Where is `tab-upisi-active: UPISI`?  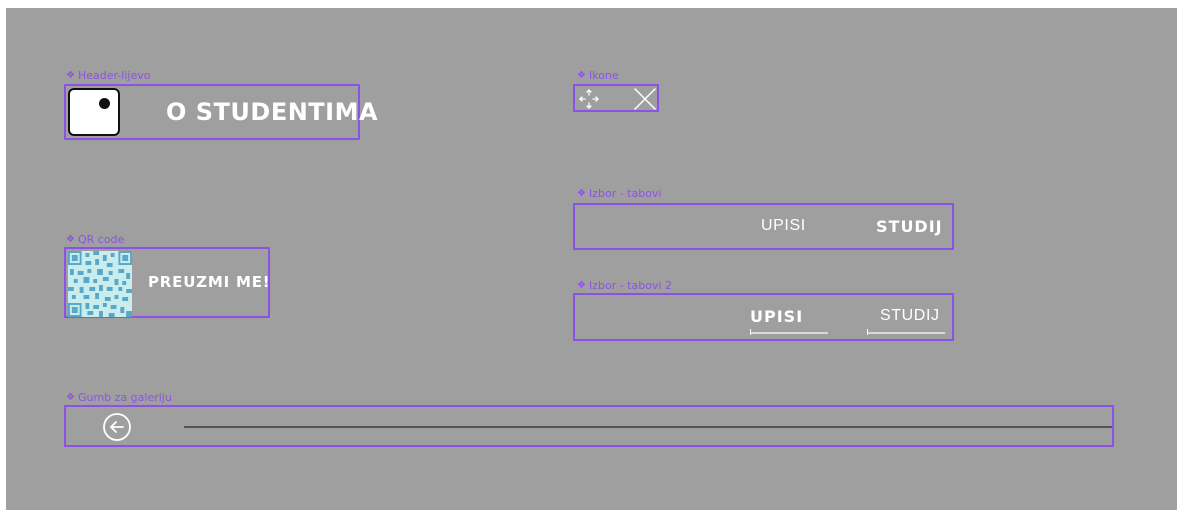 tab-upisi-active: UPISI is located at coordinates (776, 316).